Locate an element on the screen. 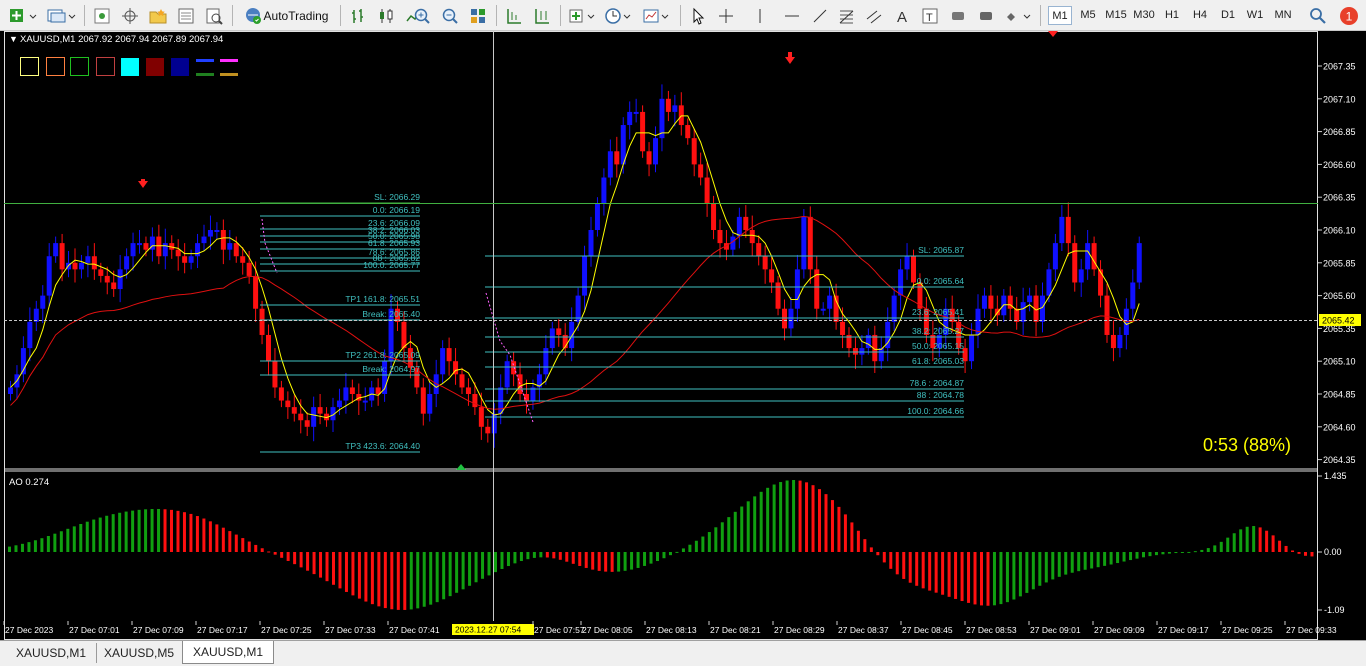  strategy-tester-icon is located at coordinates (214, 15).